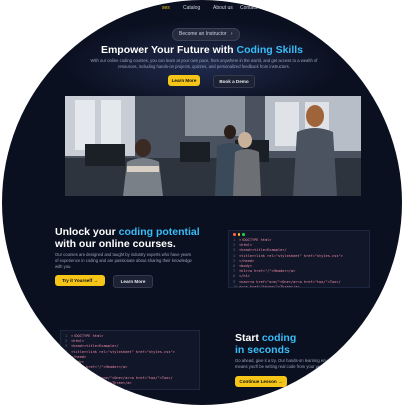  I want to click on maximize-dot-icon, so click(243, 234).